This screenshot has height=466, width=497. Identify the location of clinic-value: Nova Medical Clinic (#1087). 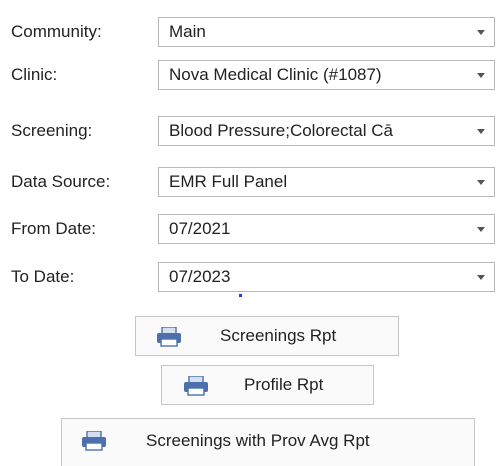
(275, 74).